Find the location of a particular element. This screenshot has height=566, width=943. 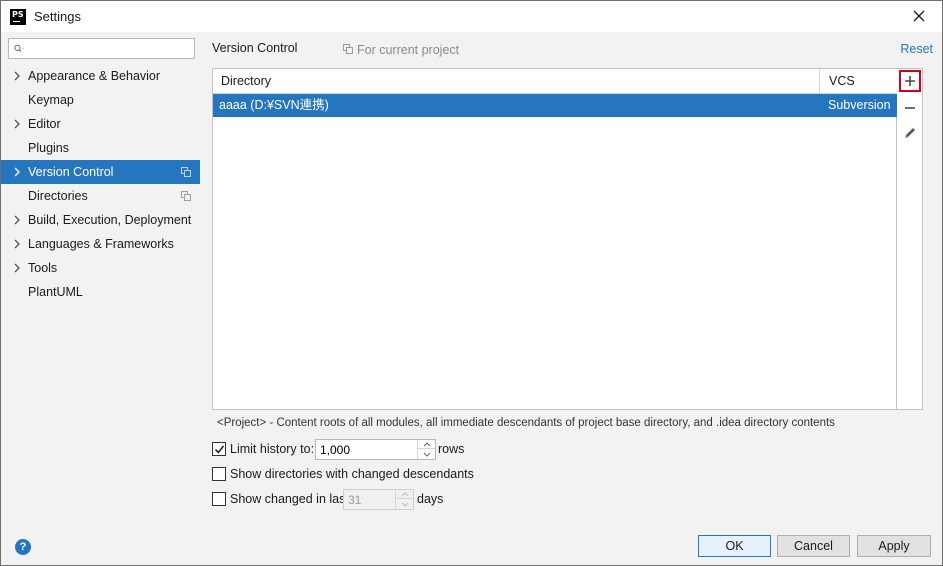

sidebar-item-version-control: Version Control is located at coordinates (100, 172).